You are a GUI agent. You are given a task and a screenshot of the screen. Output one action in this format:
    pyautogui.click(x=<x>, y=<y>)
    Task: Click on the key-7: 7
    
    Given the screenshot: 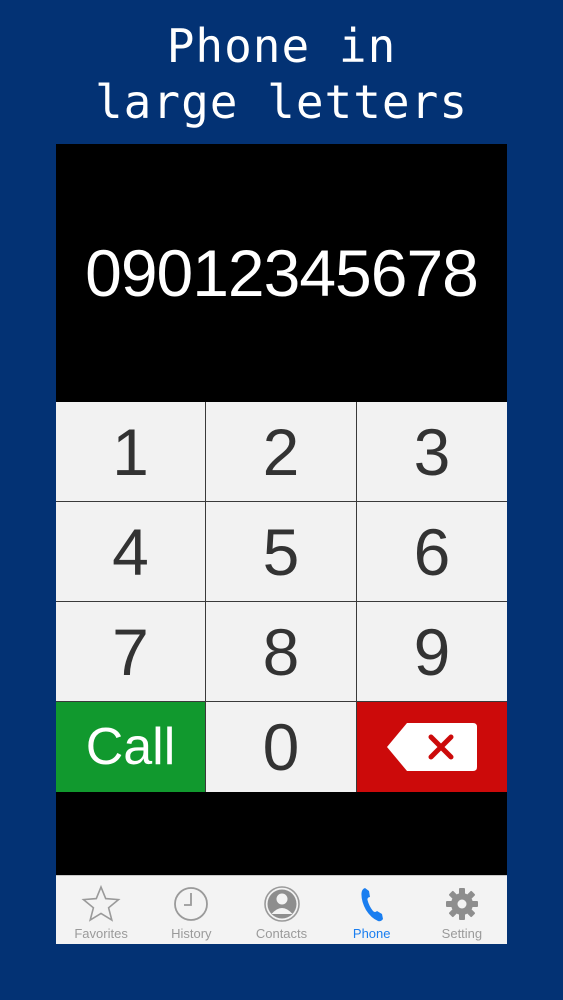 What is the action you would take?
    pyautogui.click(x=131, y=652)
    